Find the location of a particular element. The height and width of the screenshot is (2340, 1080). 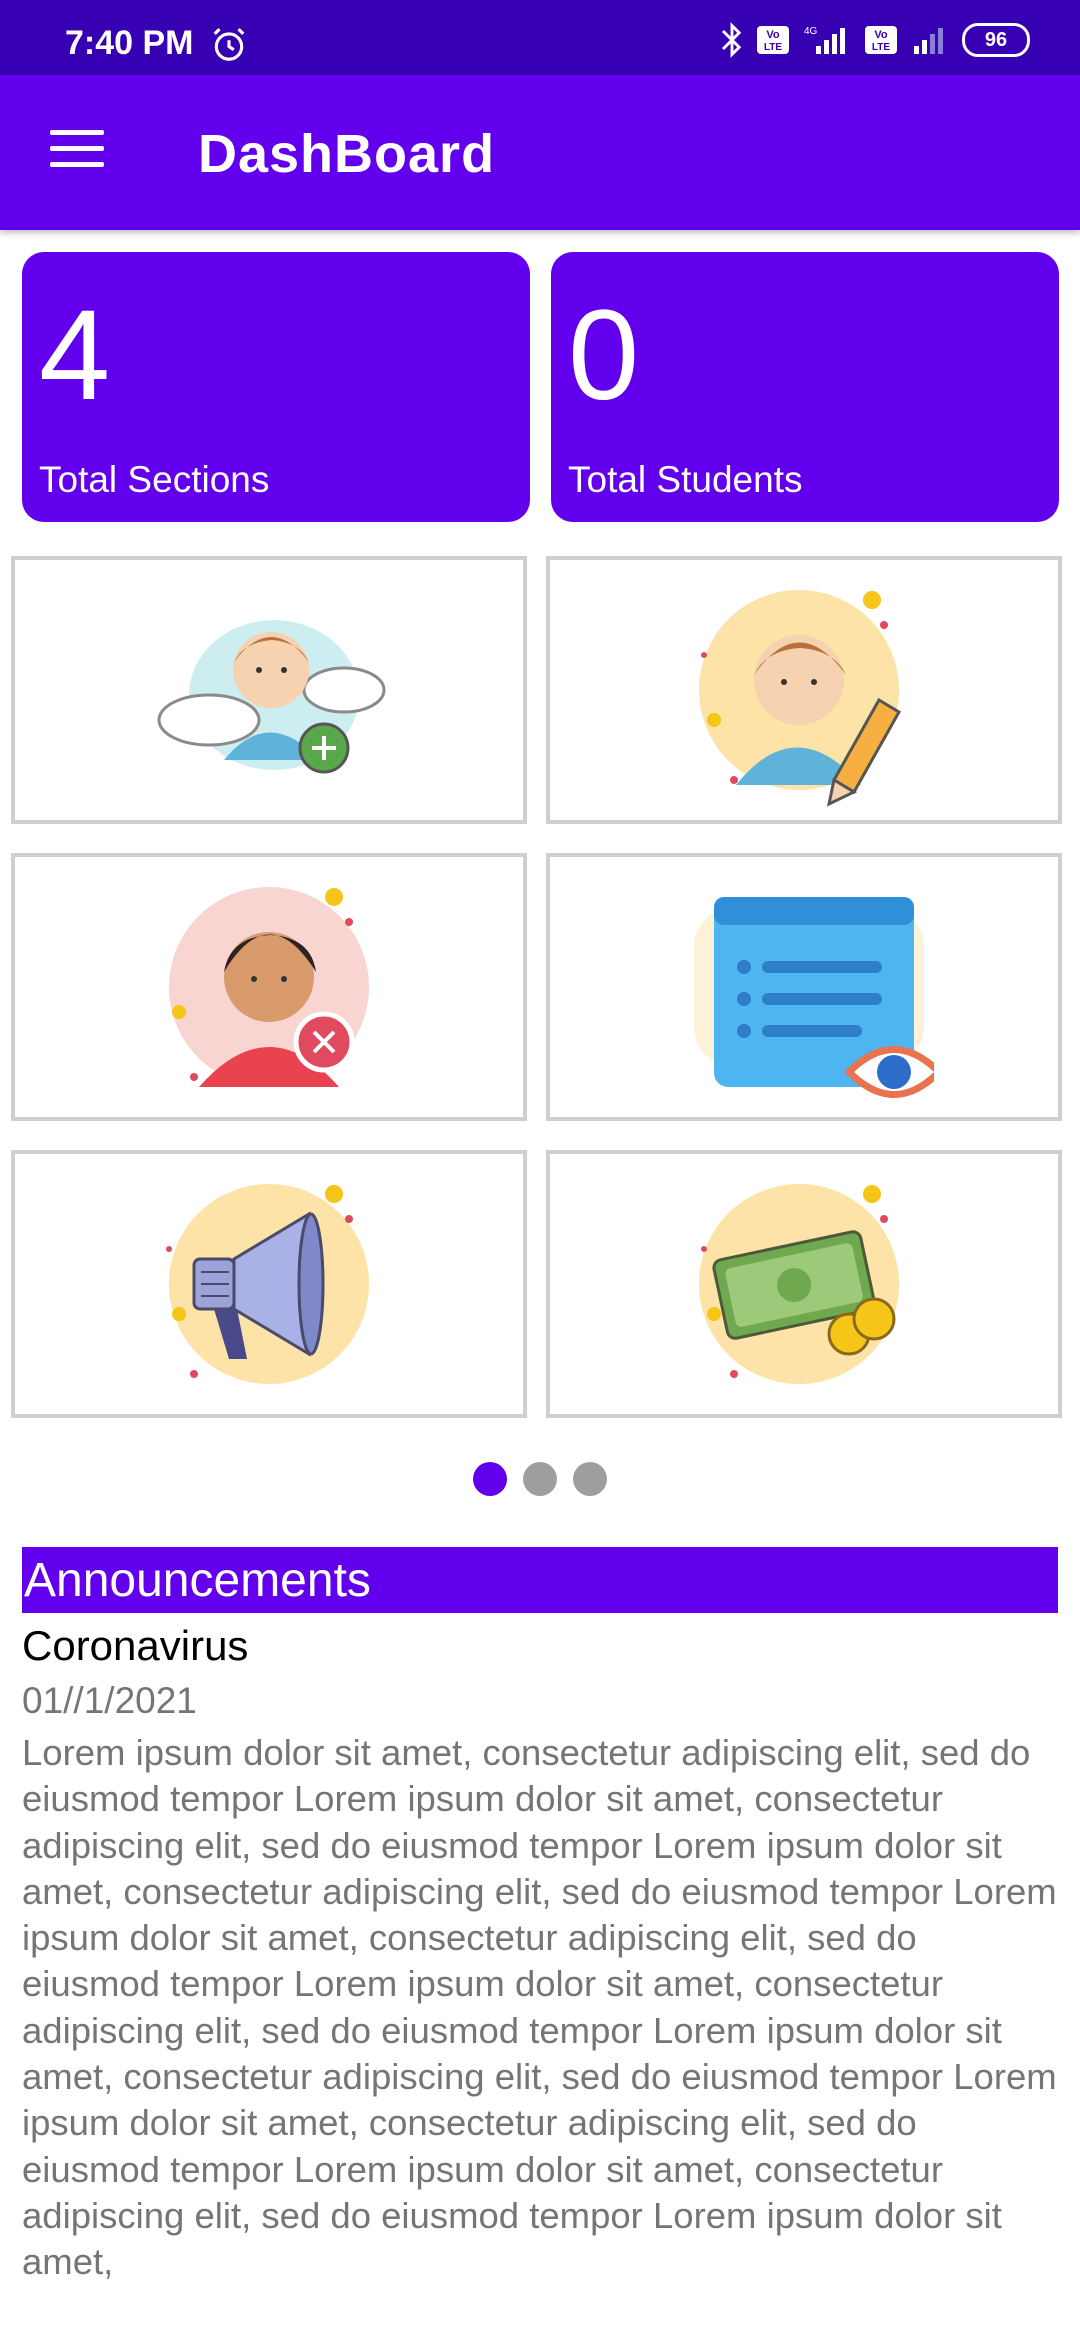

total-sections-label: Total Sections is located at coordinates (154, 479).